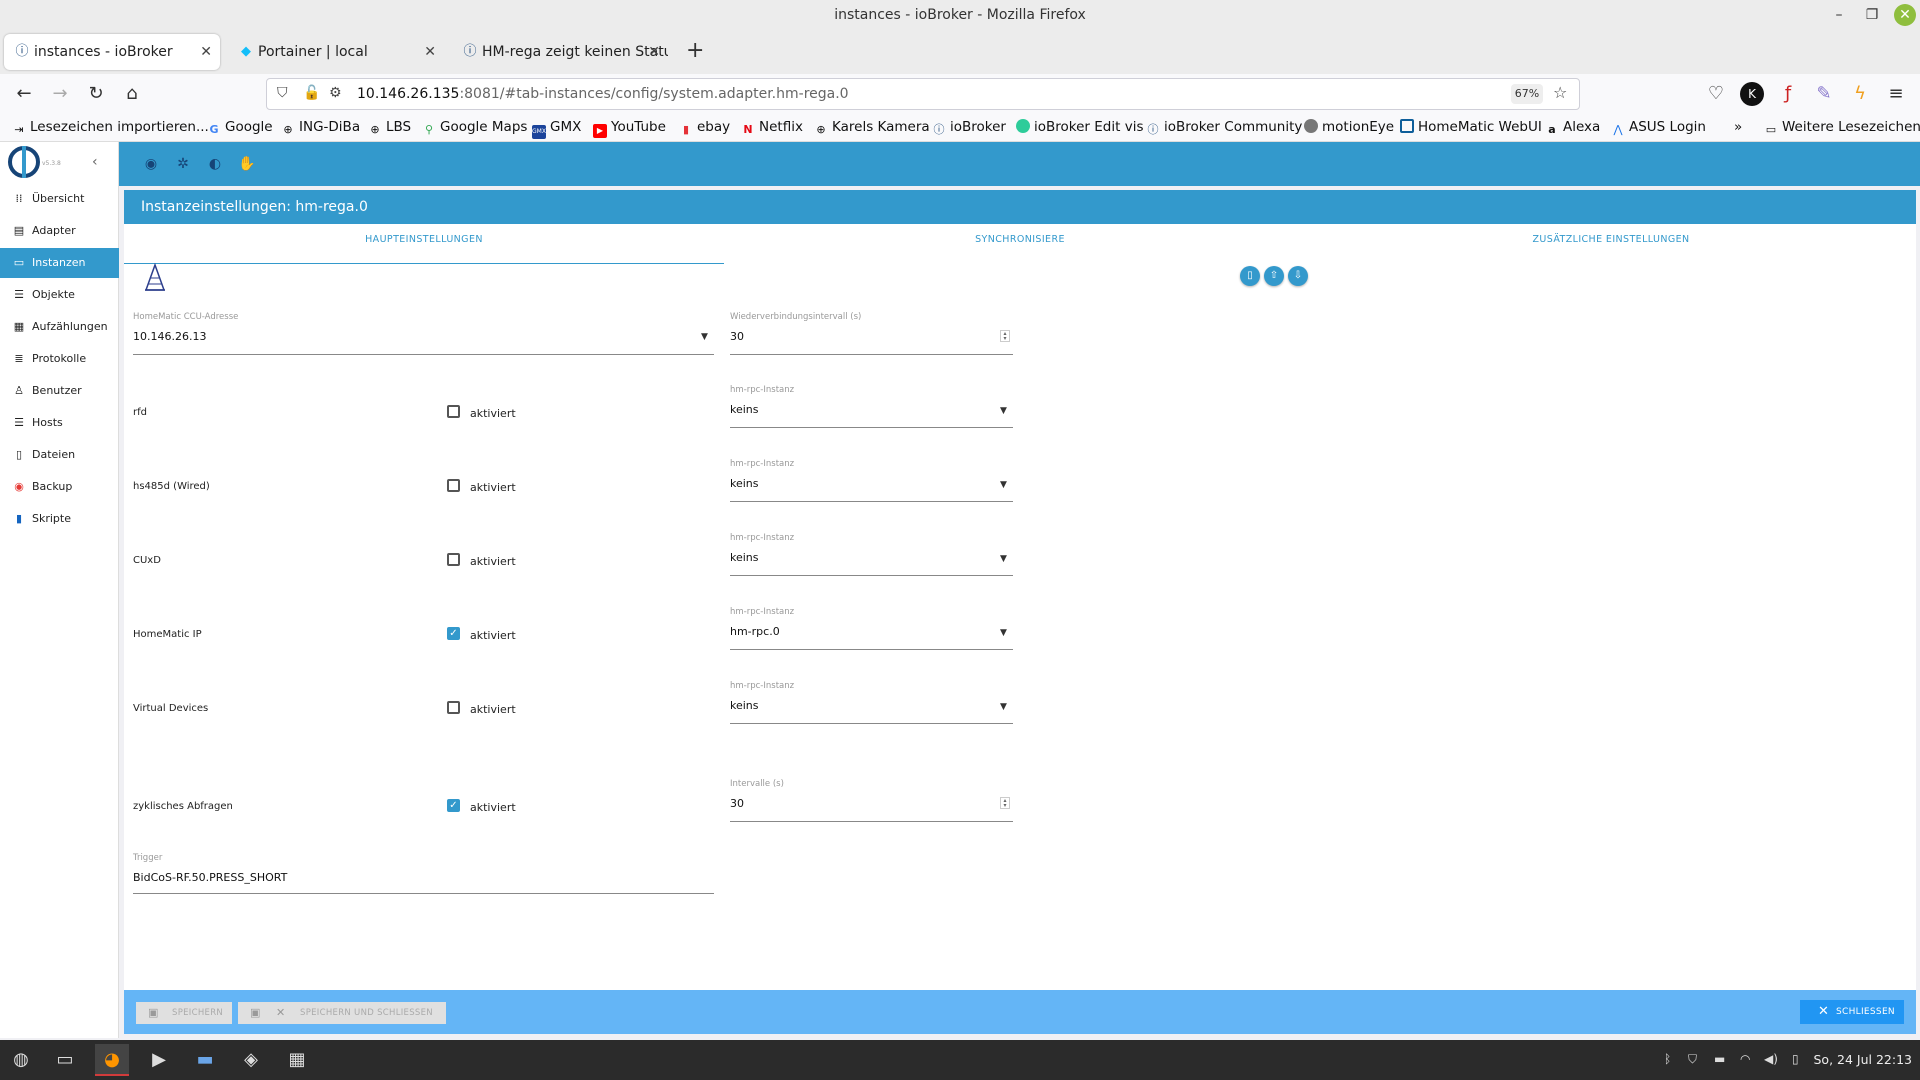 The width and height of the screenshot is (1920, 1080). I want to click on reload-icon: ↻, so click(96, 94).